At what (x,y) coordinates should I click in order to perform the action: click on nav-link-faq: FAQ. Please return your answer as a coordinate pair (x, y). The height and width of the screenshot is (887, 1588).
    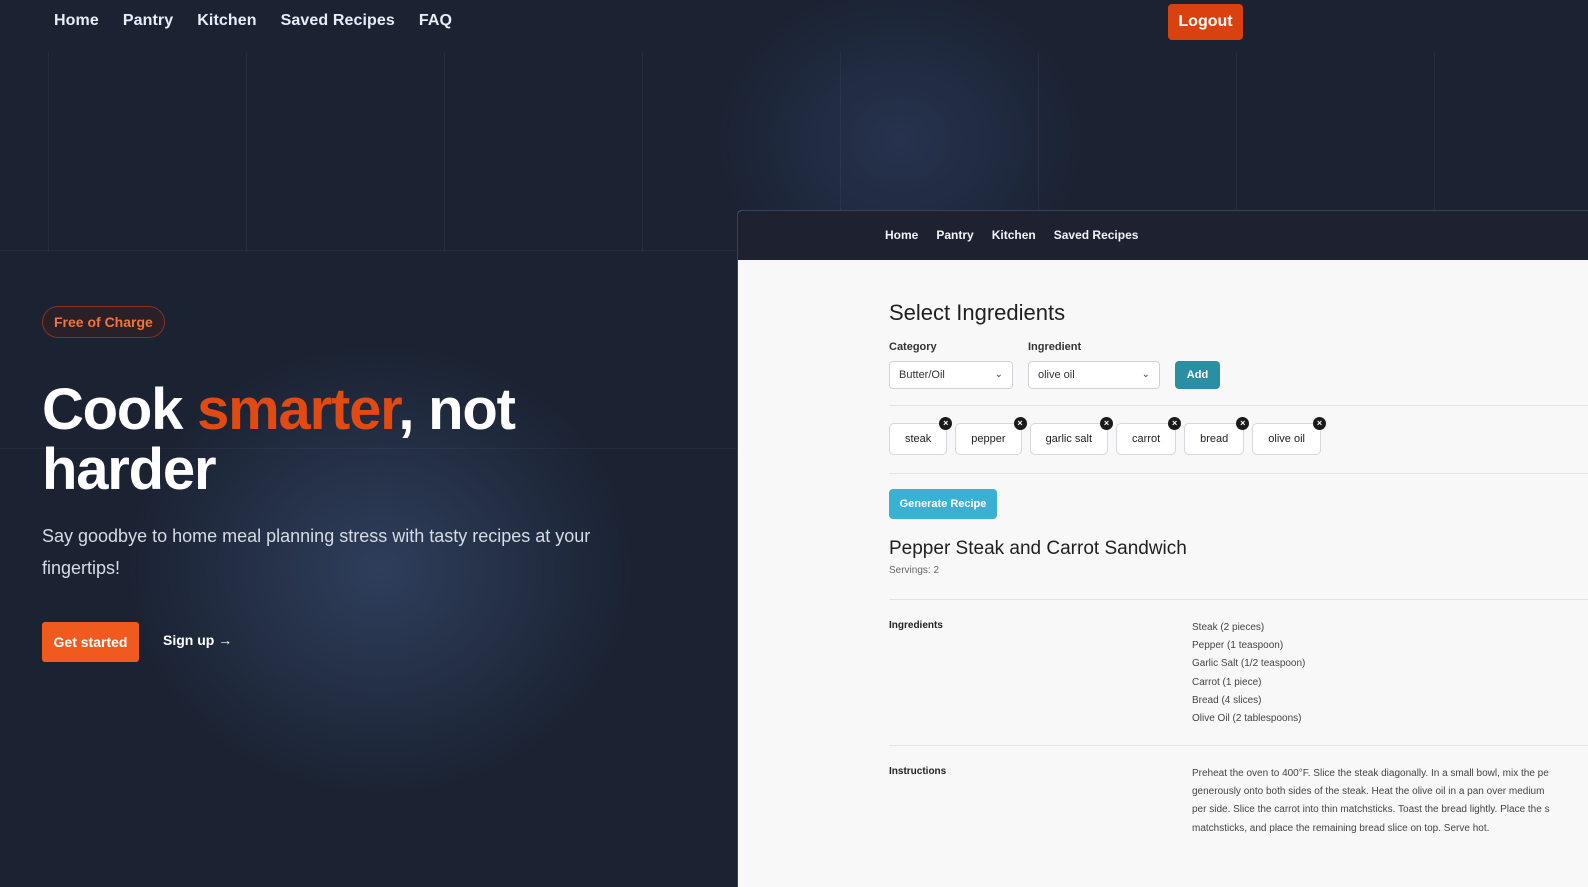
    Looking at the image, I should click on (435, 21).